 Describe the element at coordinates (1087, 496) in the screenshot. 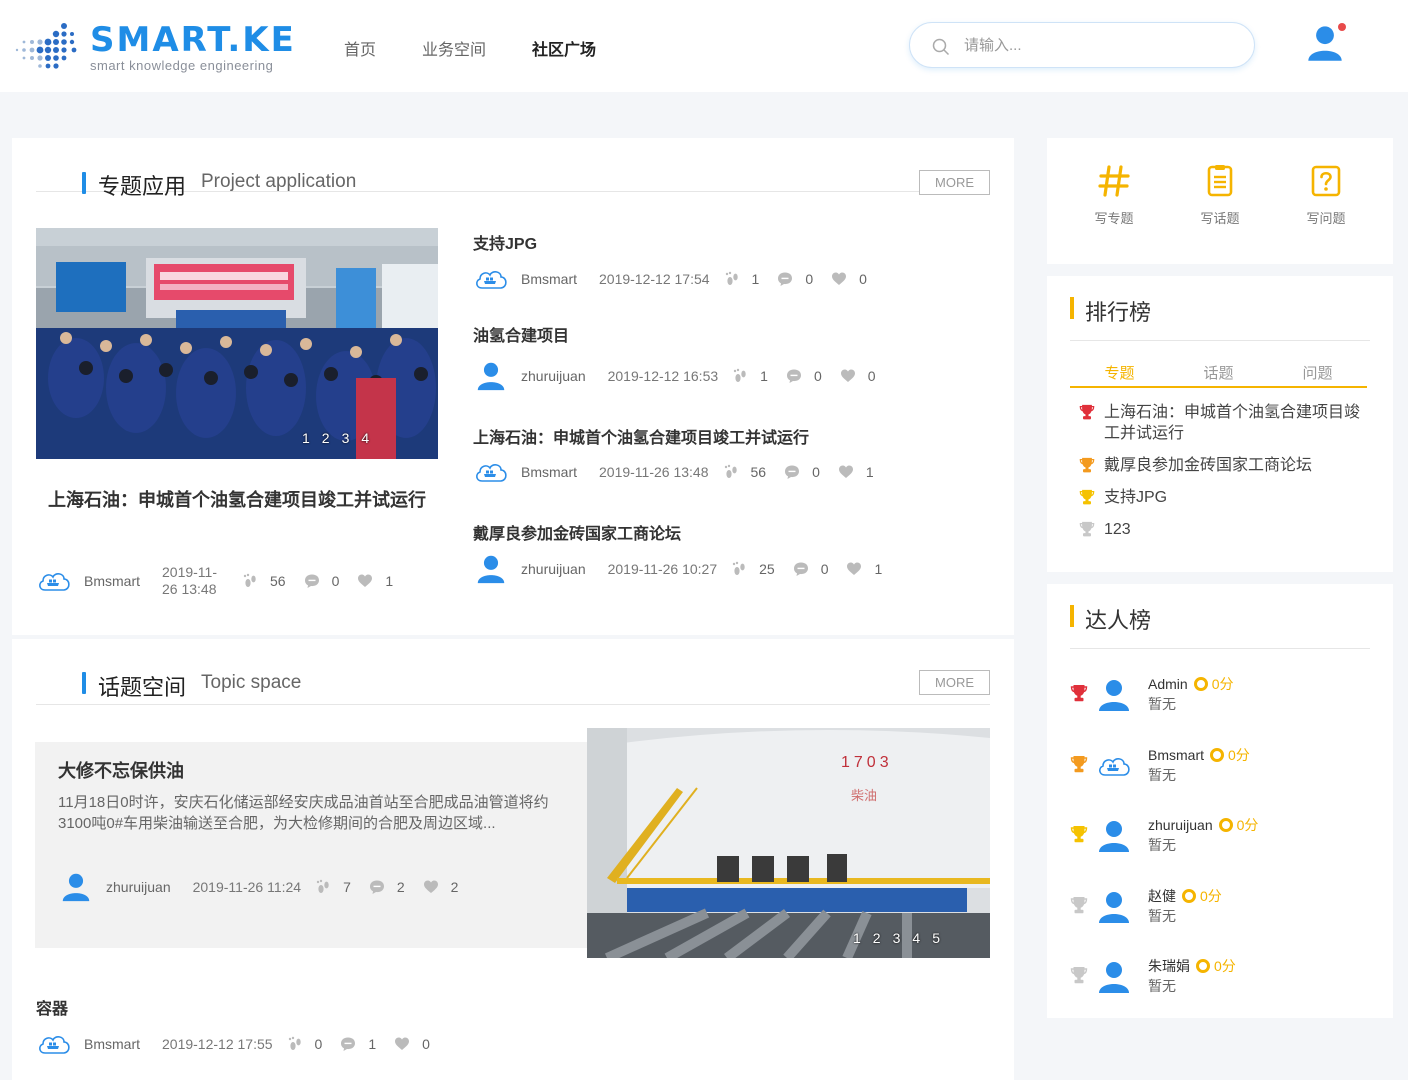

I see `trophy-bronze-icon` at that location.